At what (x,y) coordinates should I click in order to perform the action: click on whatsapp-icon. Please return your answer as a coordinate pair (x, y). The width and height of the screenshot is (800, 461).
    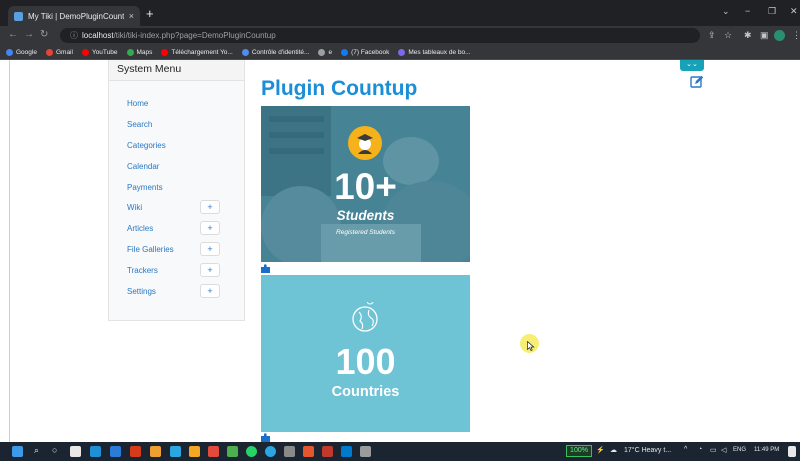
    Looking at the image, I should click on (251, 451).